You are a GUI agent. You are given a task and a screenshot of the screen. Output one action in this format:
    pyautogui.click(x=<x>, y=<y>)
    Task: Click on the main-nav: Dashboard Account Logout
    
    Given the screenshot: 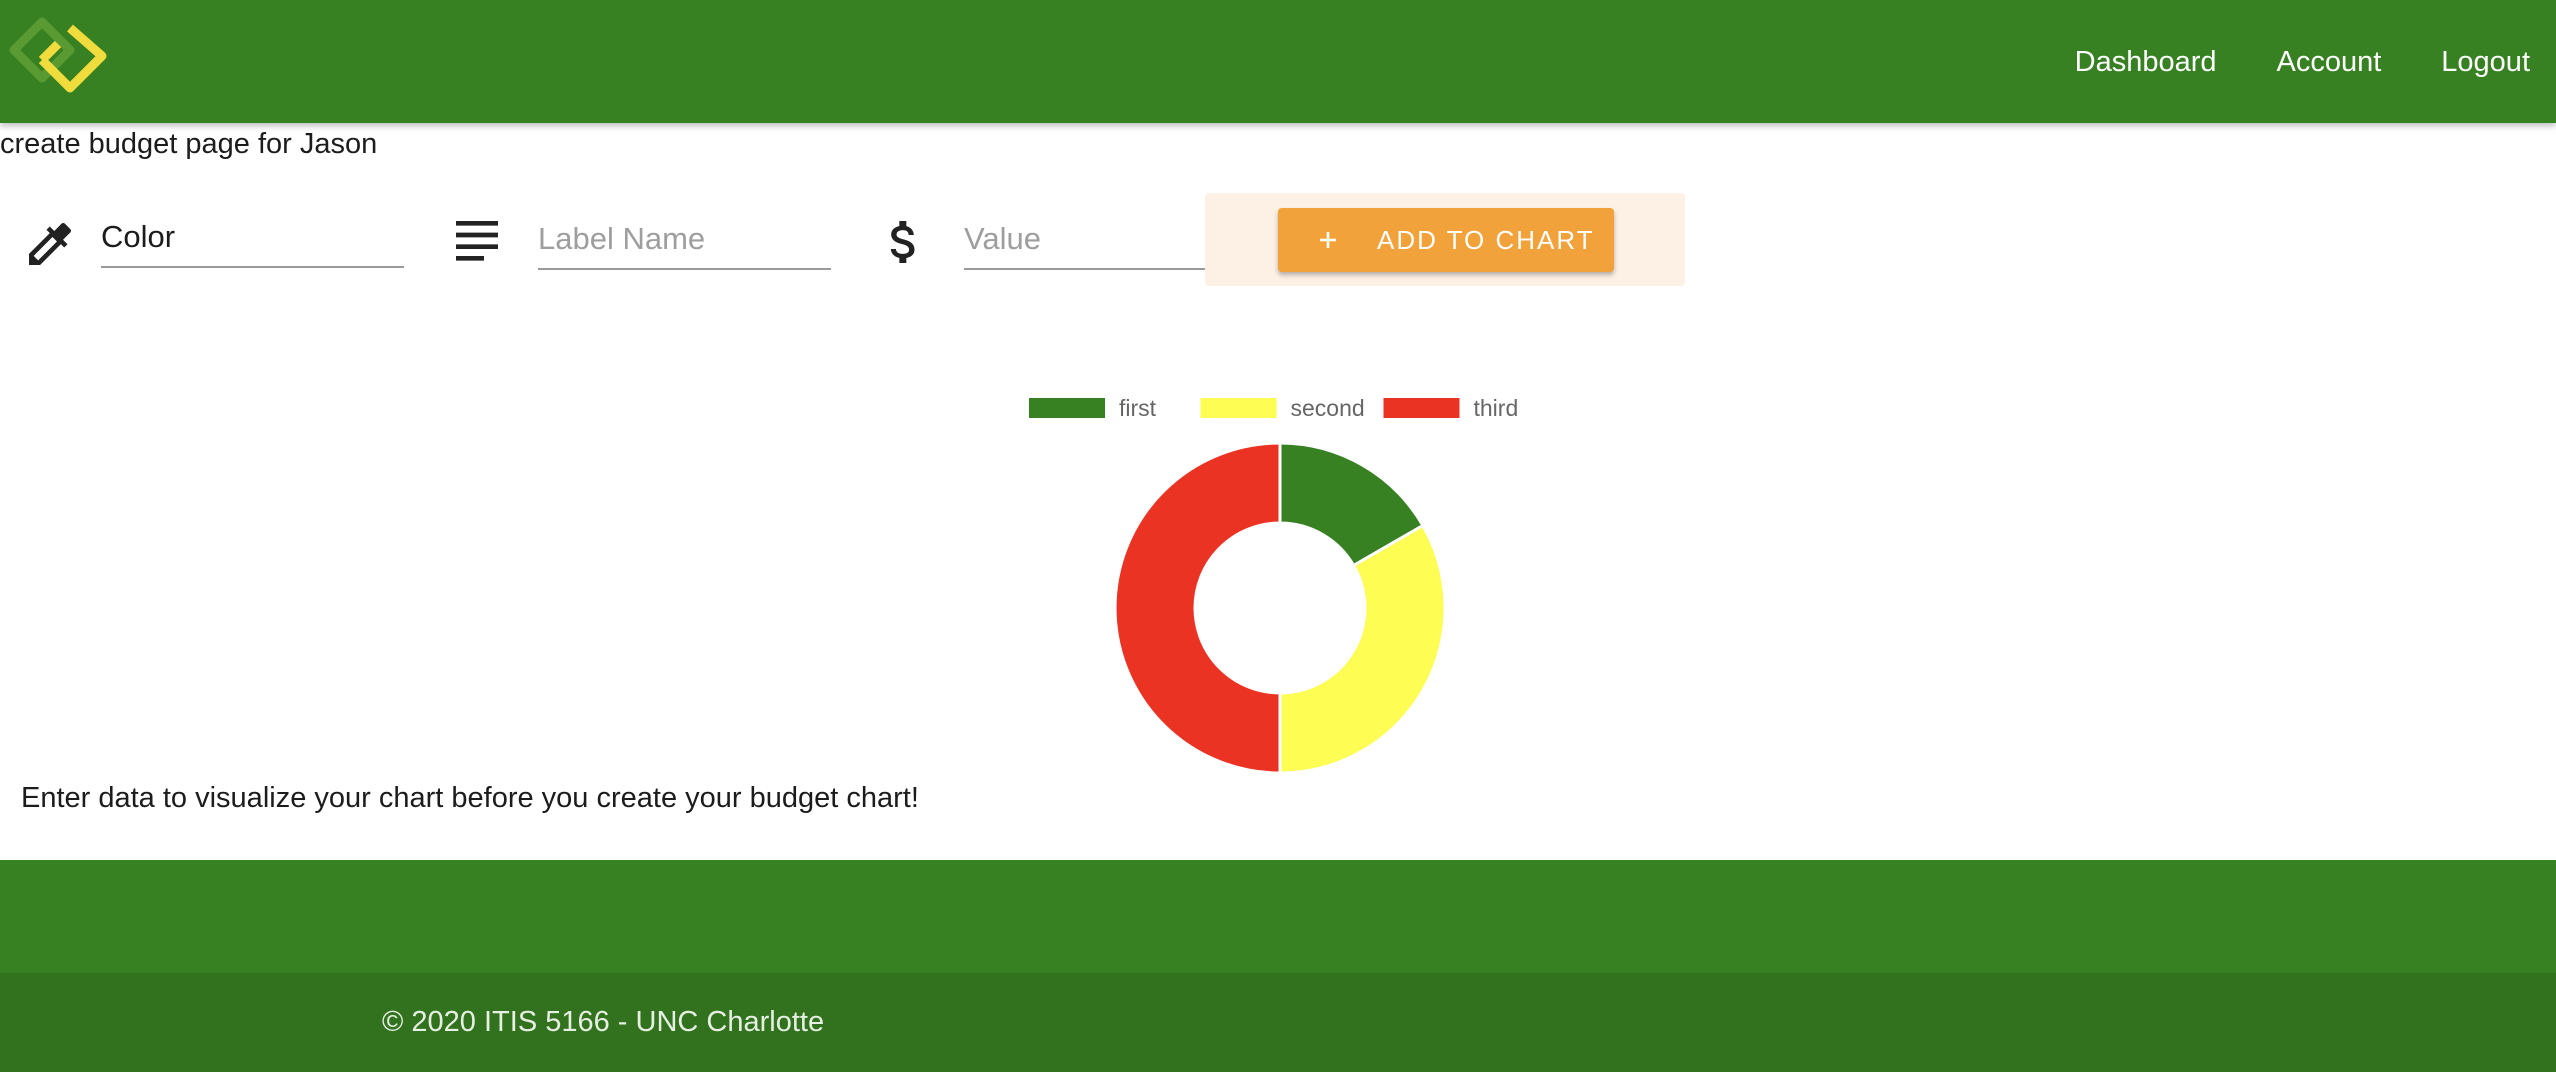 What is the action you would take?
    pyautogui.click(x=2272, y=62)
    